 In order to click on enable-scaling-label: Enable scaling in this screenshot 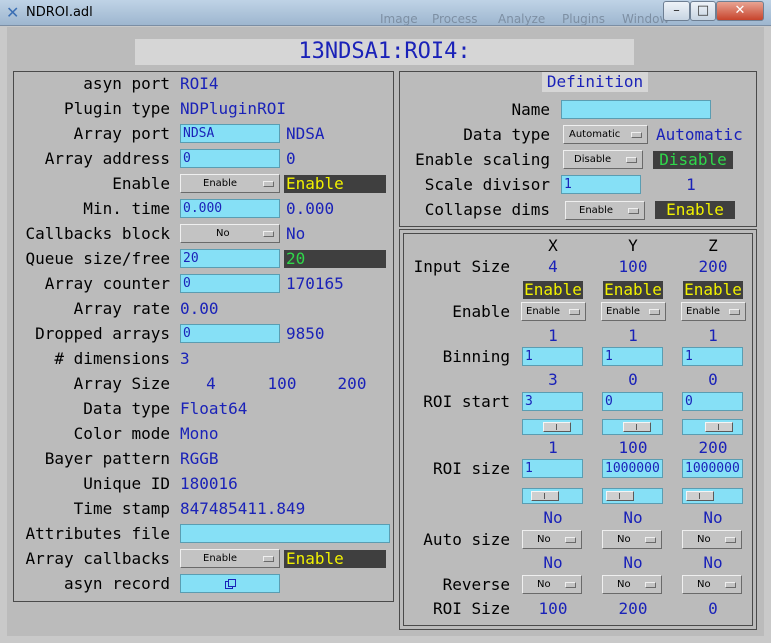, I will do `click(482, 159)`.